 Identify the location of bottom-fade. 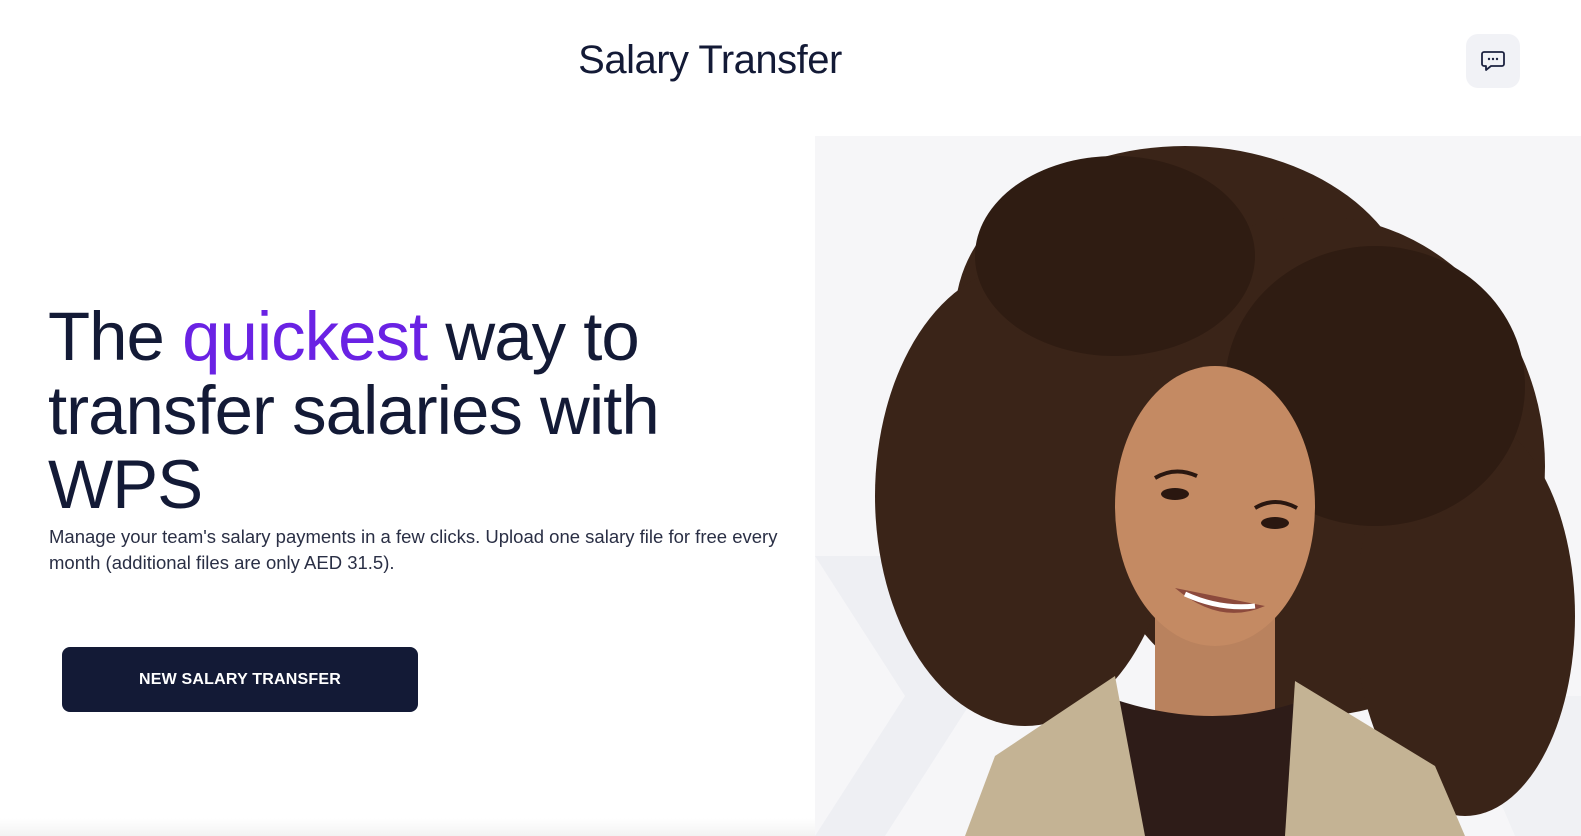
(407, 827).